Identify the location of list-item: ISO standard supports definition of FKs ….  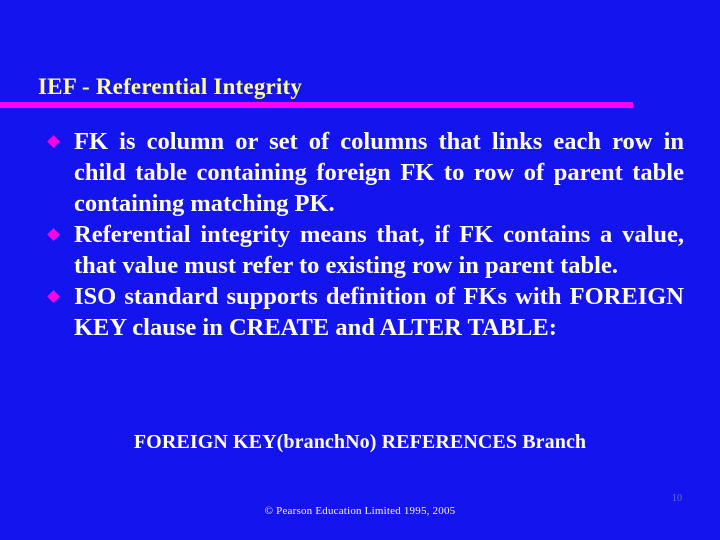
(364, 312).